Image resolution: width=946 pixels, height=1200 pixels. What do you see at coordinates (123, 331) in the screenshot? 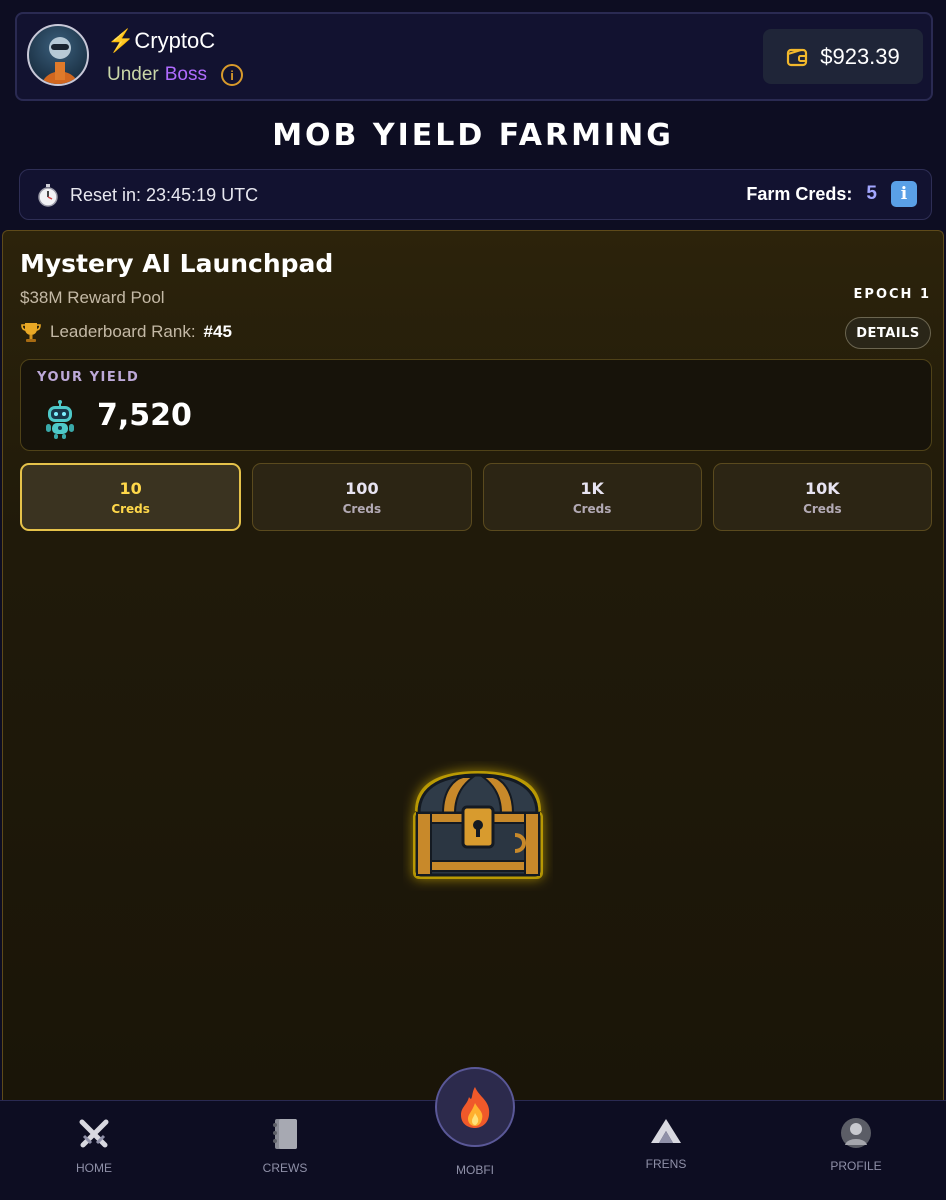
I see `leaderboard-label: Leaderboard Rank:` at bounding box center [123, 331].